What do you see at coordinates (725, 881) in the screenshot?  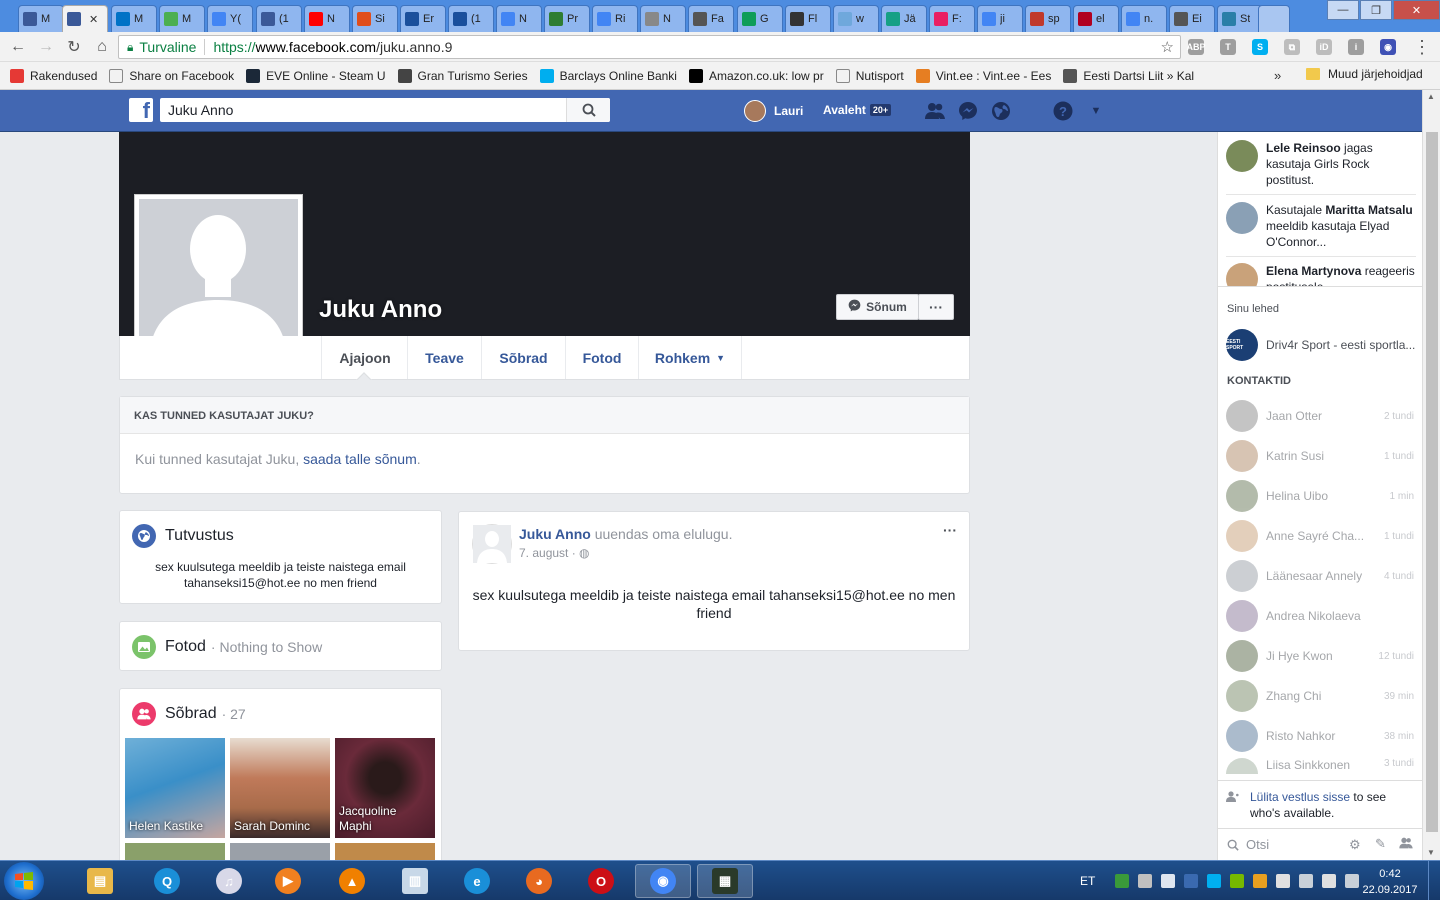 I see `terminal-taskbar-button: ▦` at bounding box center [725, 881].